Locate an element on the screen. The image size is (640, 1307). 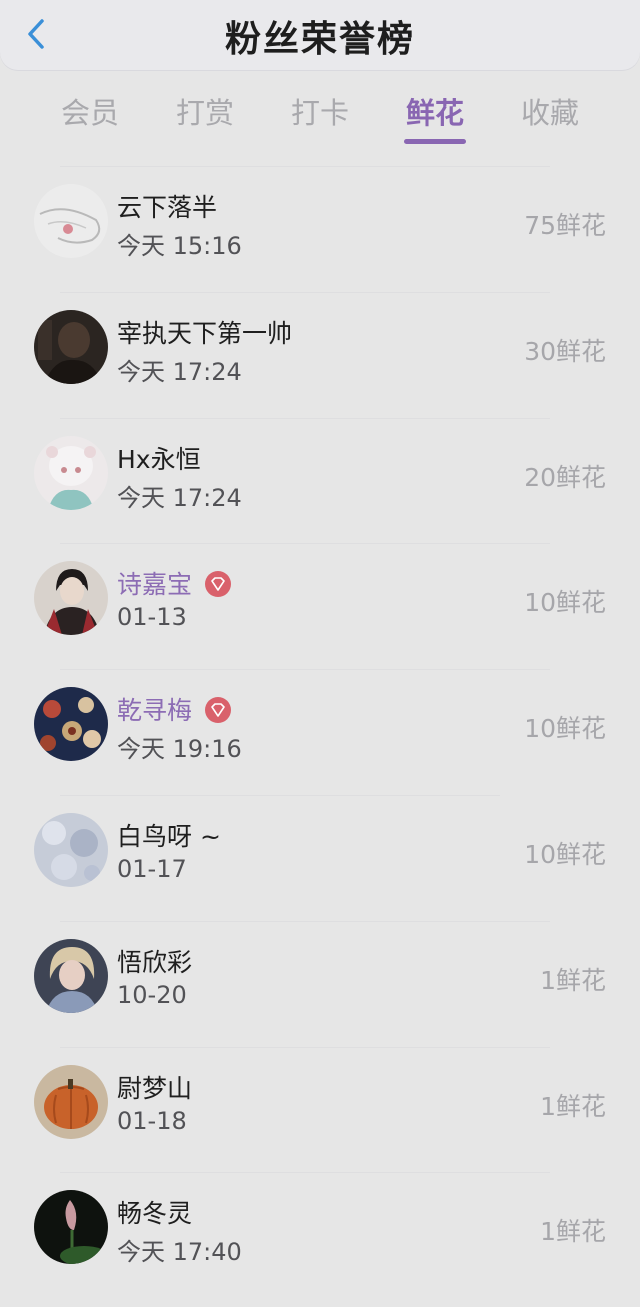
tab-favorites: 收藏 is located at coordinates (550, 111).